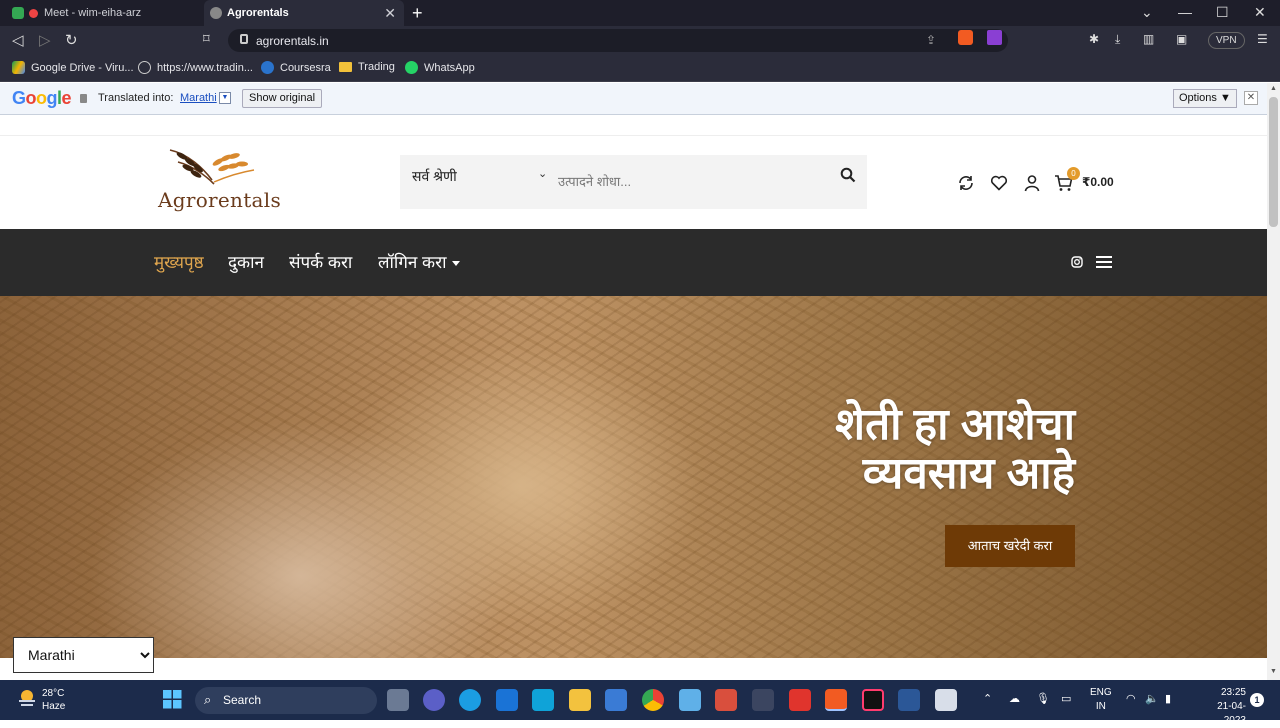  Describe the element at coordinates (994, 37) in the screenshot. I see `brave-rewards-icon` at that location.